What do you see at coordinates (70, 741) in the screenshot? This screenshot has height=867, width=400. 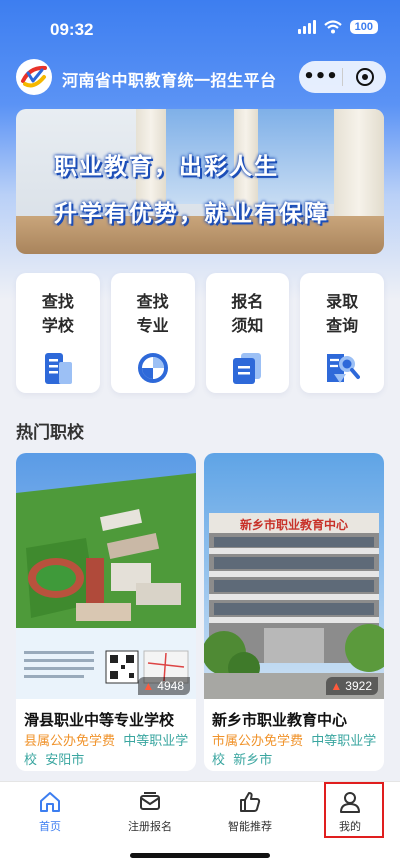 I see `tag-ownership: 县属公办免学费` at bounding box center [70, 741].